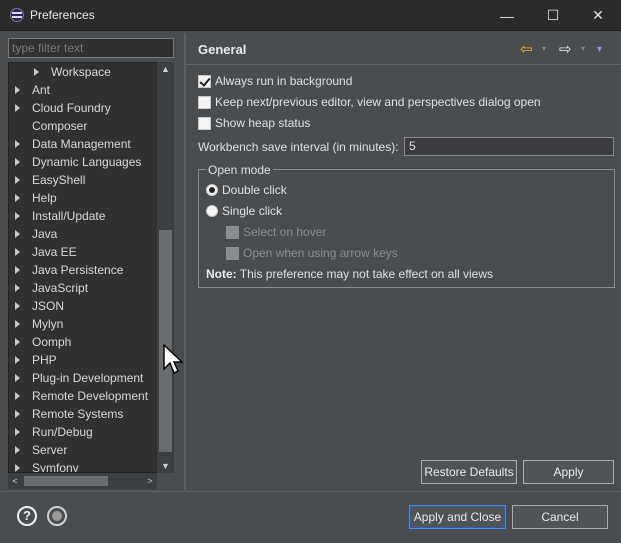  I want to click on tree-item: Install/Update, so click(83, 216).